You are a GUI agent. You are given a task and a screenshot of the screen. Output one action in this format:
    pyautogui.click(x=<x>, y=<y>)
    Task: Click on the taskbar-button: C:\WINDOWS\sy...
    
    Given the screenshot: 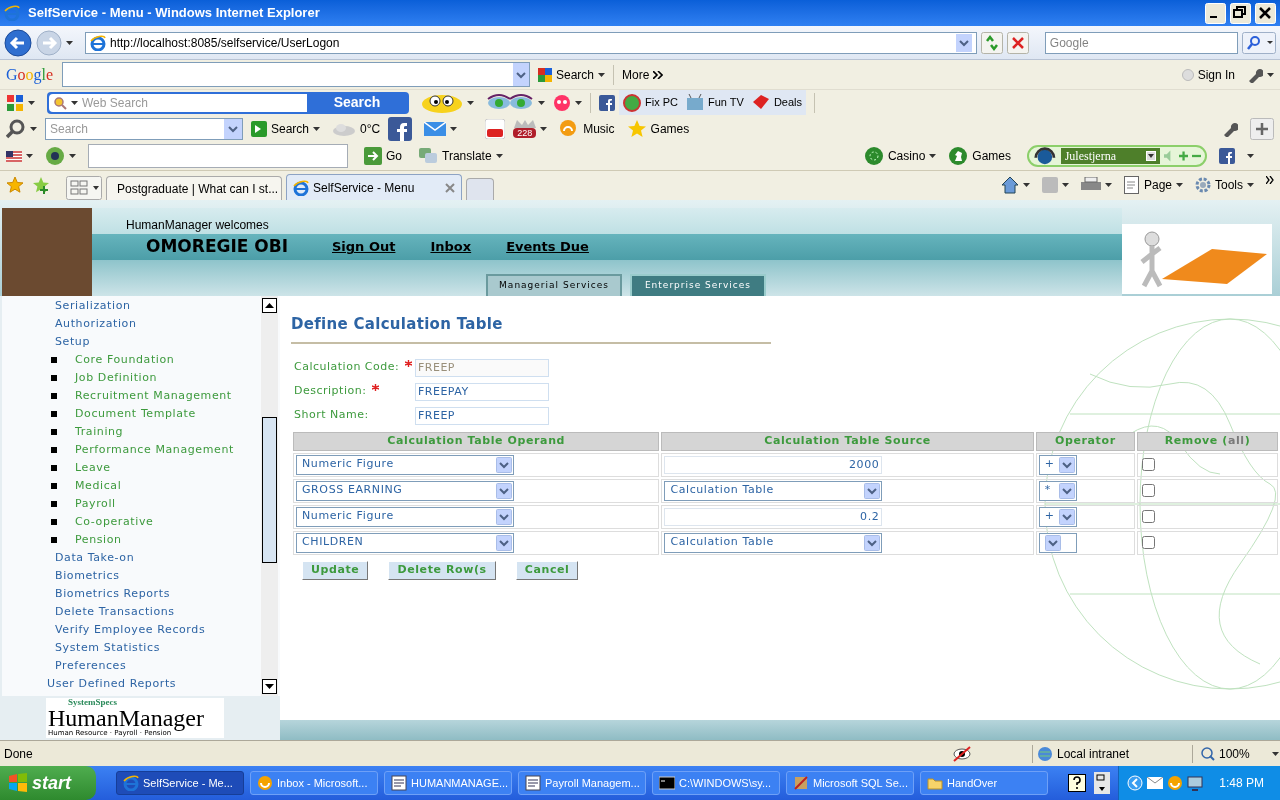 What is the action you would take?
    pyautogui.click(x=716, y=783)
    